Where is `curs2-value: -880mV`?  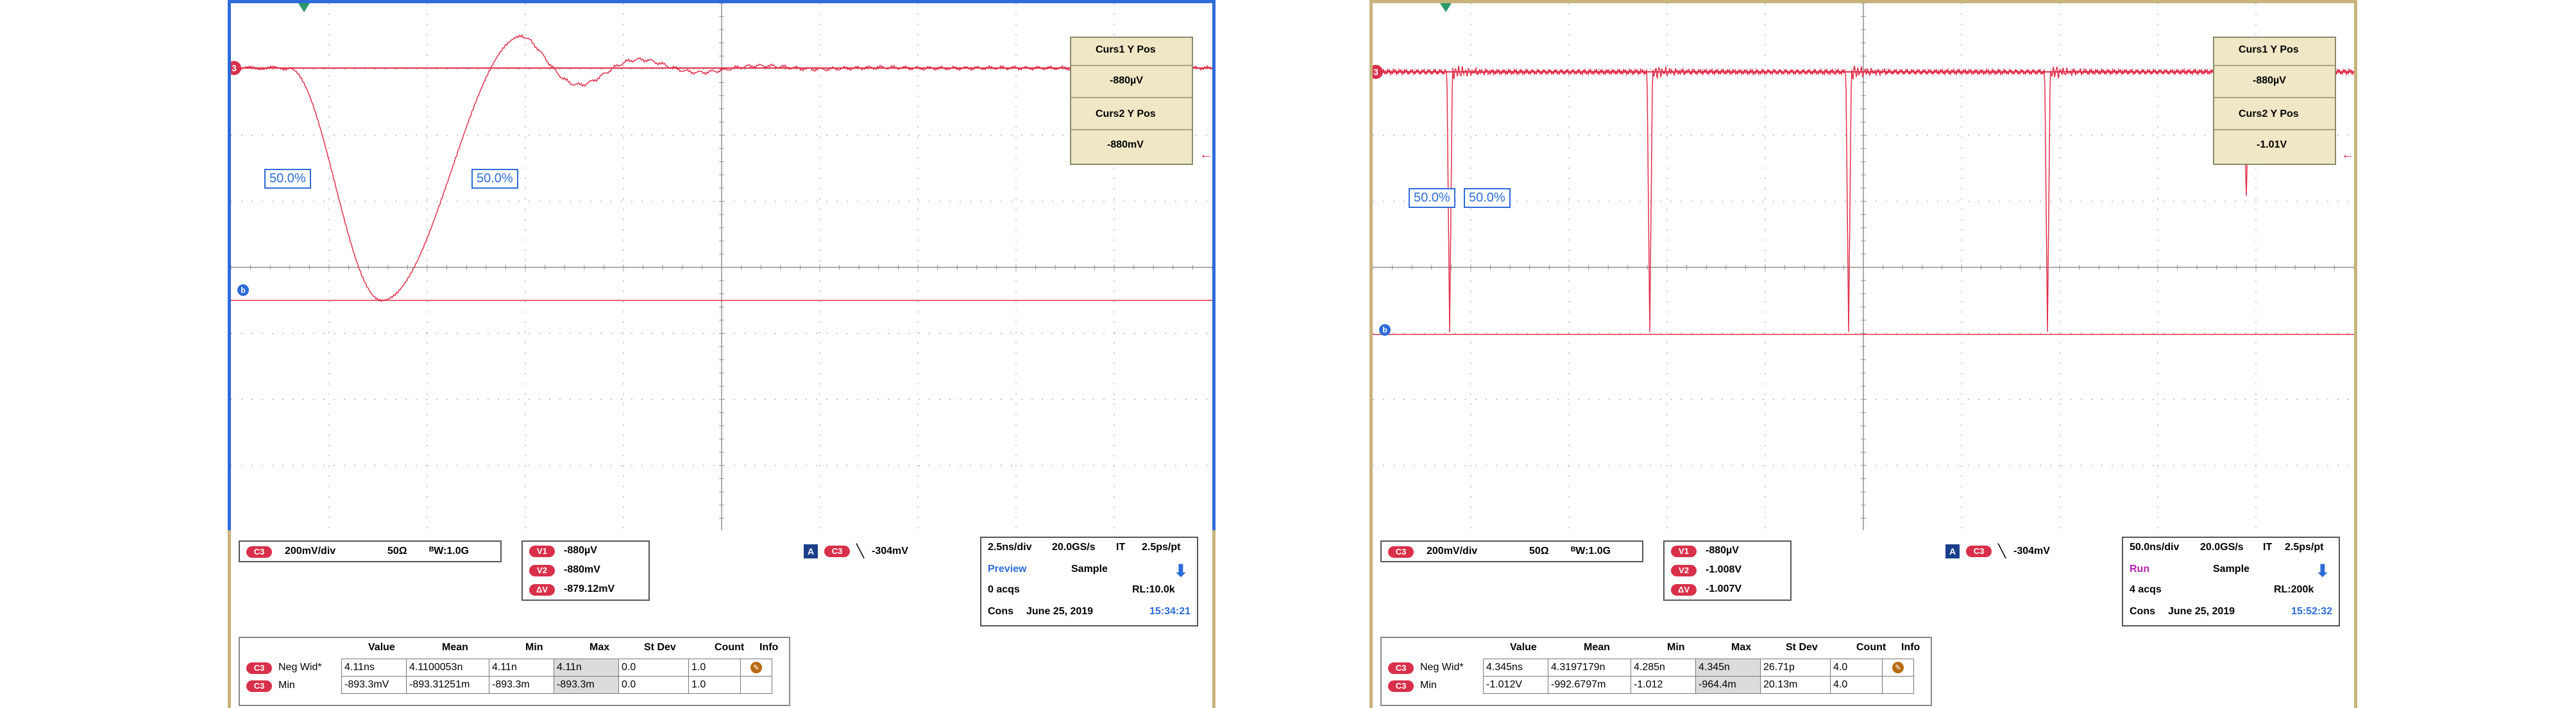 curs2-value: -880mV is located at coordinates (1125, 144).